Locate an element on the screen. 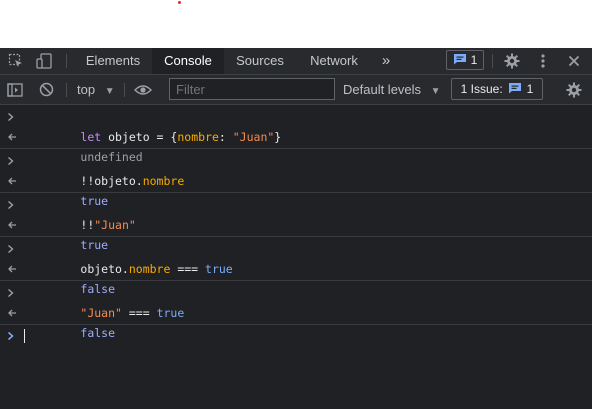 Image resolution: width=592 pixels, height=409 pixels. tab-network: Network is located at coordinates (334, 61).